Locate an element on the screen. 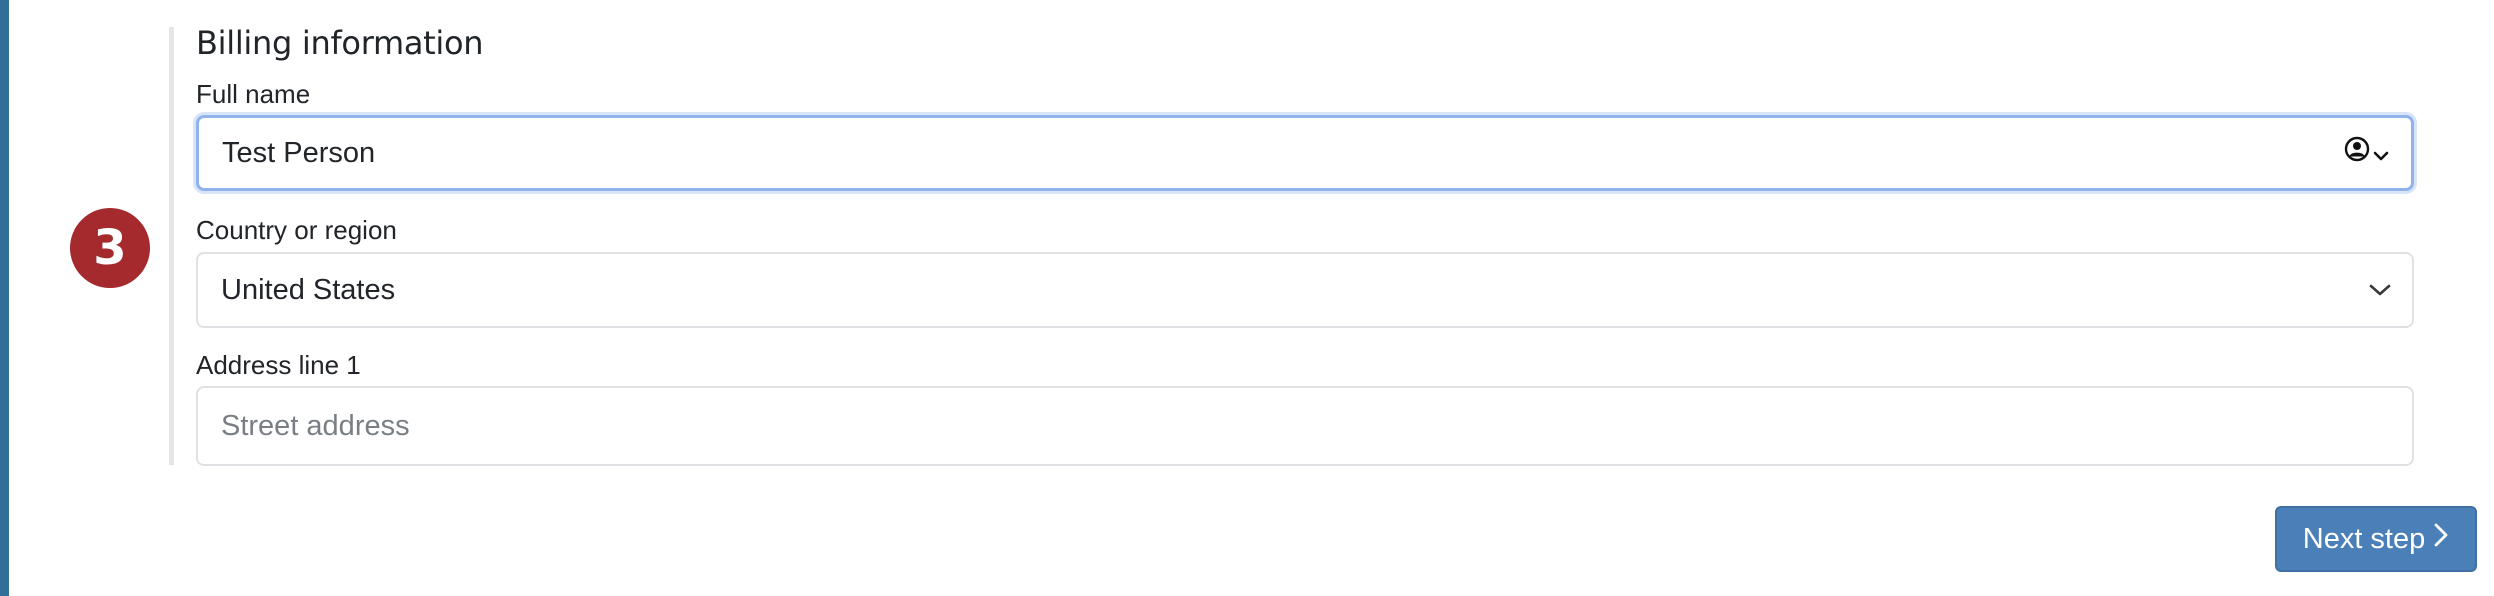 This screenshot has width=2494, height=596. section-divider is located at coordinates (171, 246).